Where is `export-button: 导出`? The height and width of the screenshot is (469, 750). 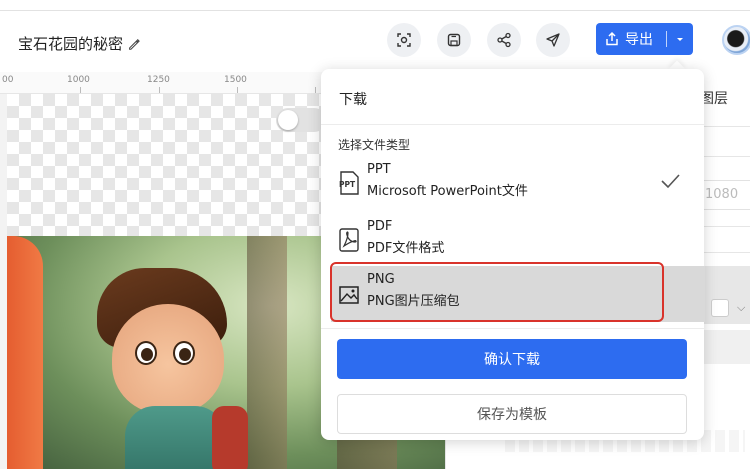 export-button: 导出 is located at coordinates (644, 39).